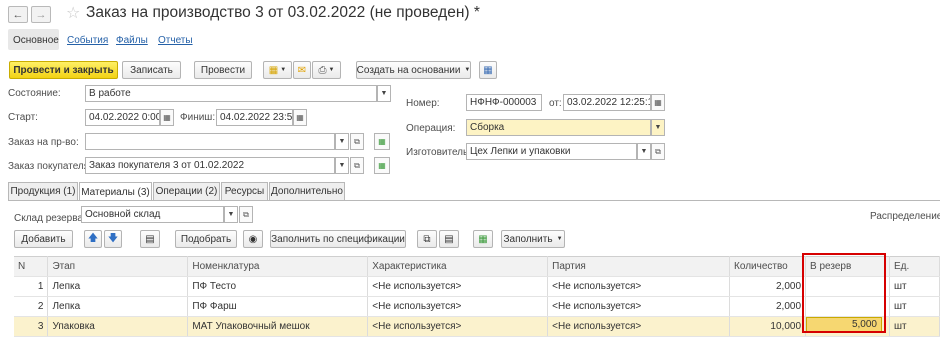  Describe the element at coordinates (36, 40) in the screenshot. I see `section-main: Основное` at that location.